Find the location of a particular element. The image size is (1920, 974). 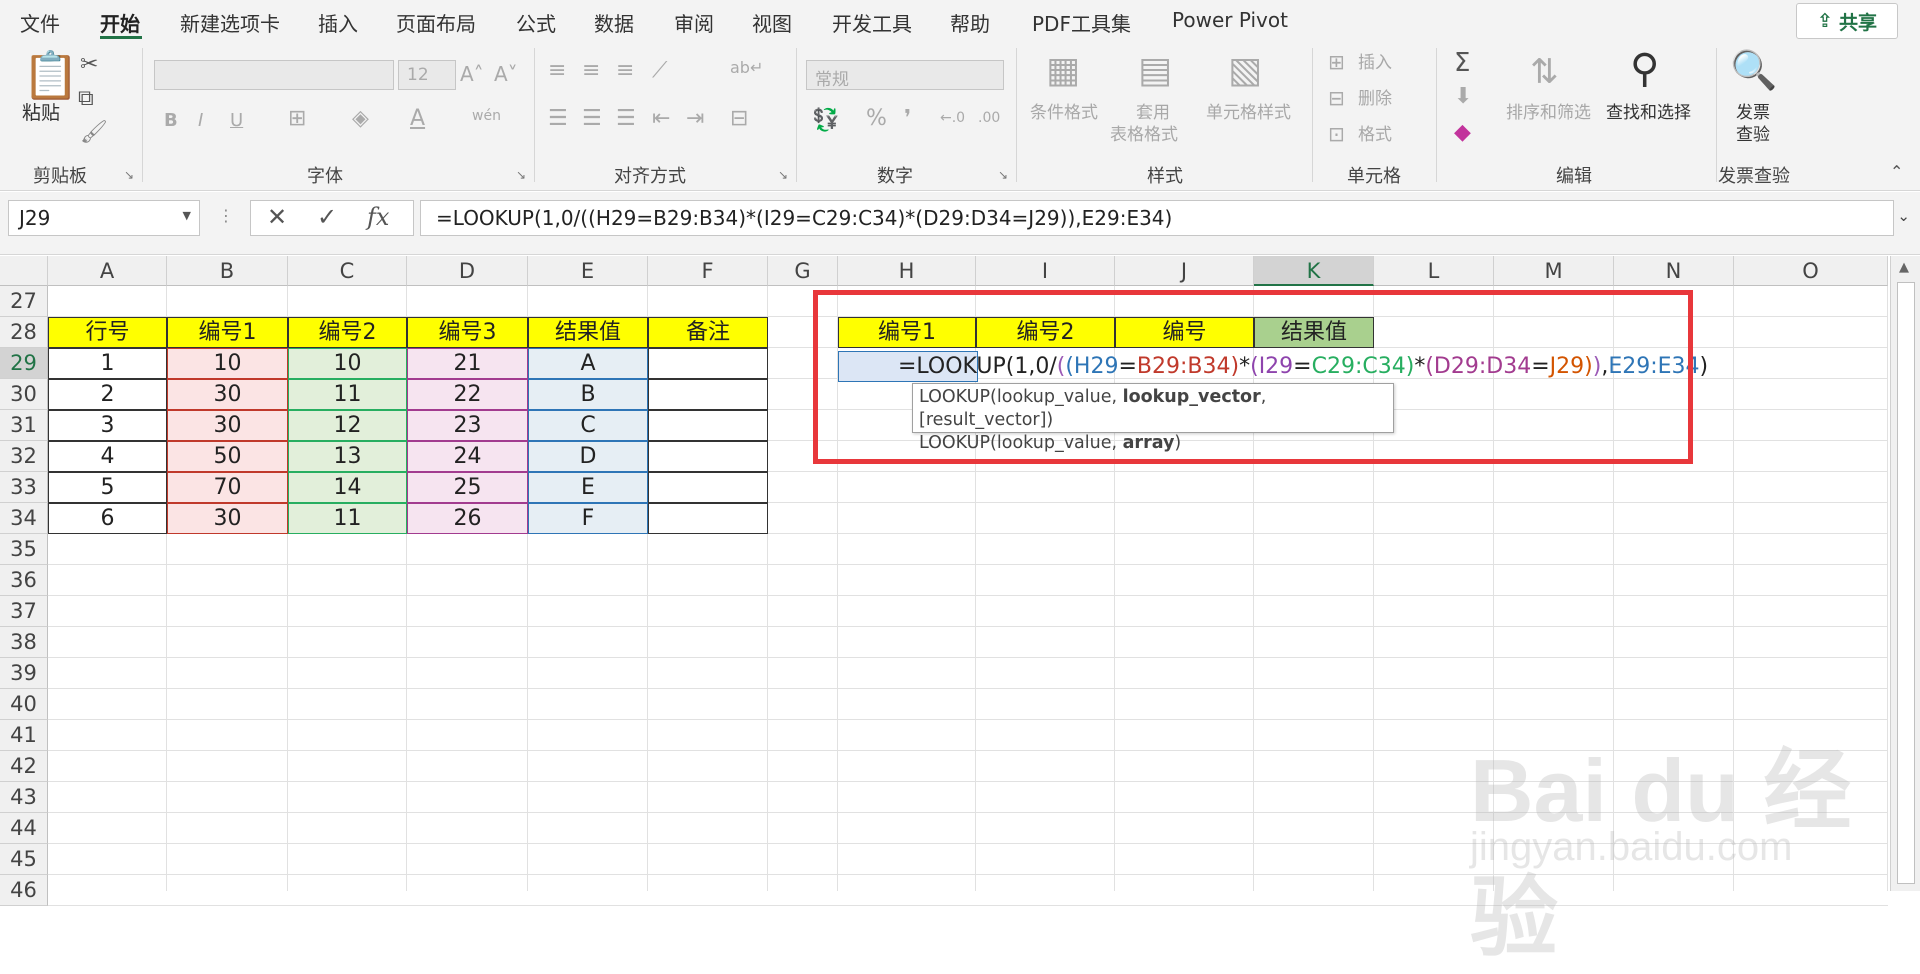

format-as-table-icon: ▤ is located at coordinates (1155, 70).